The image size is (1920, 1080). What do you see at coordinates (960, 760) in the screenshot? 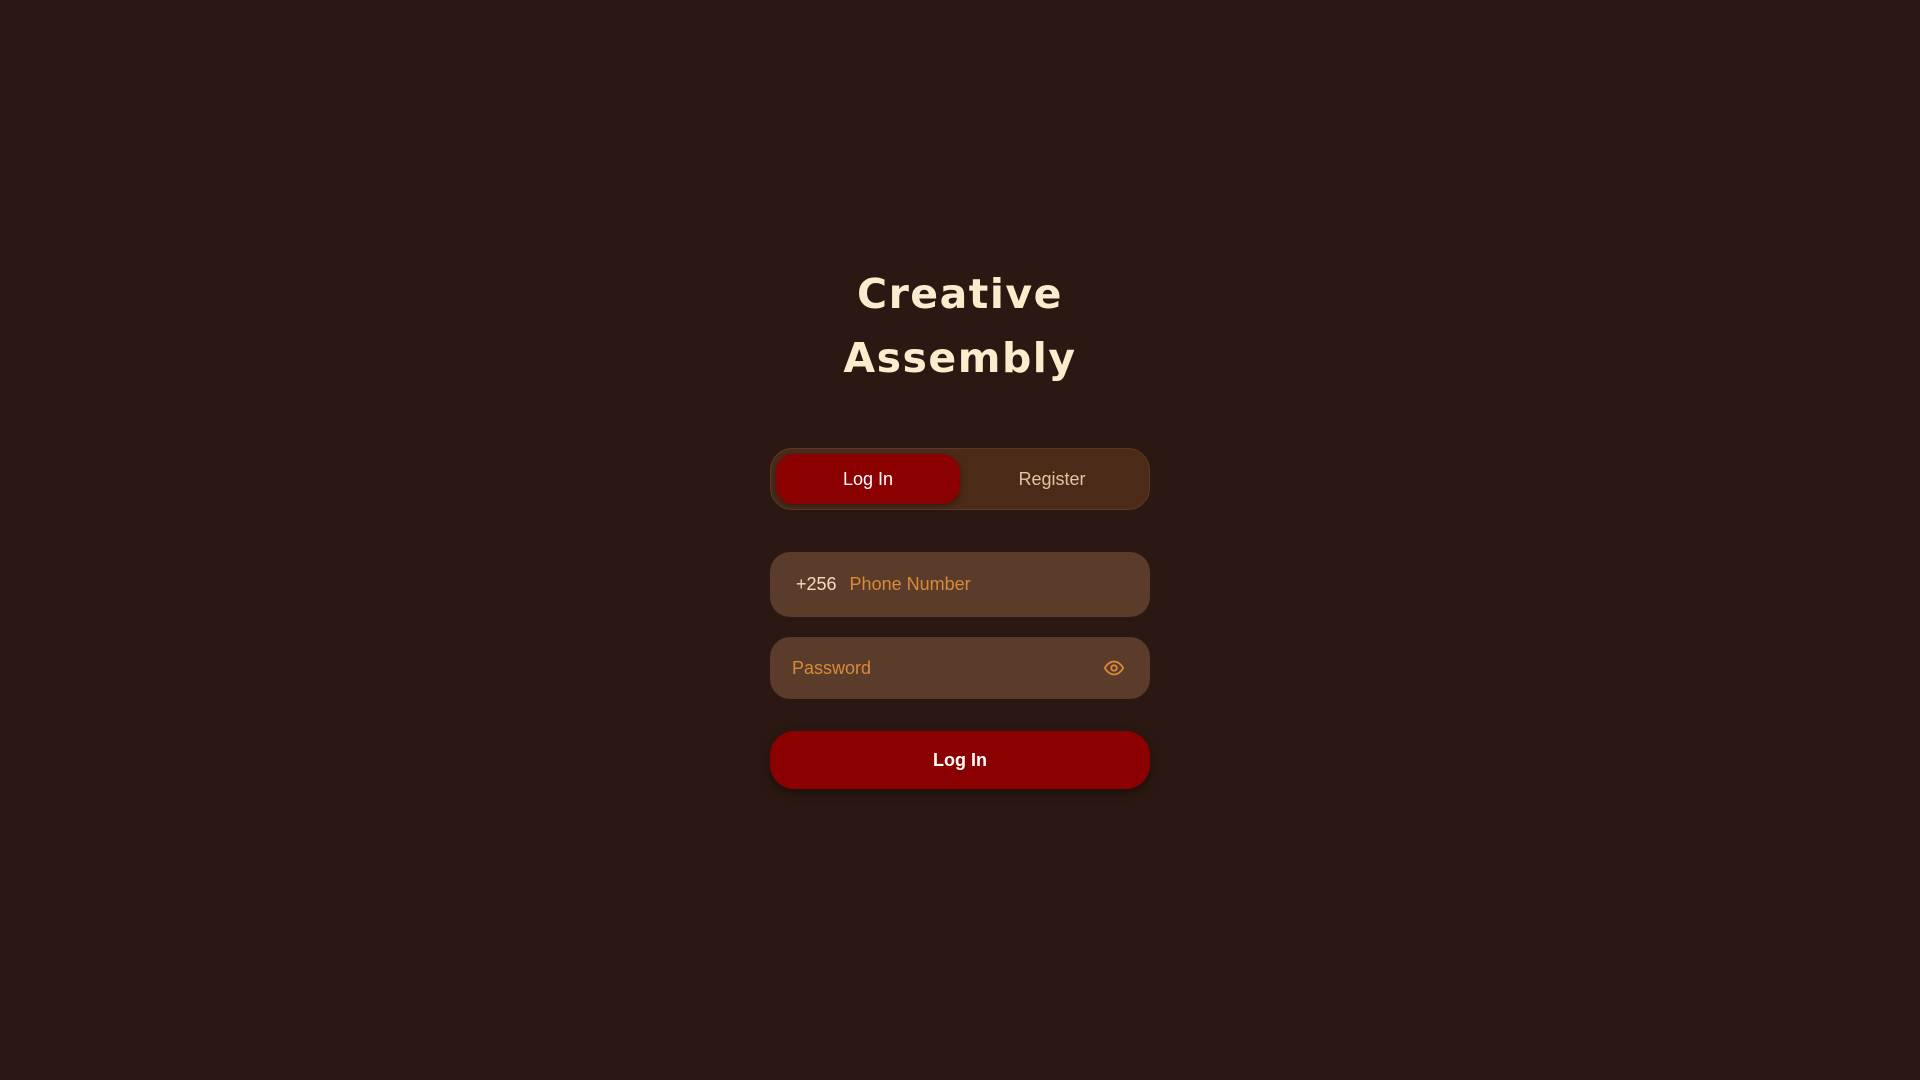
I see `log-in-button: Log In` at bounding box center [960, 760].